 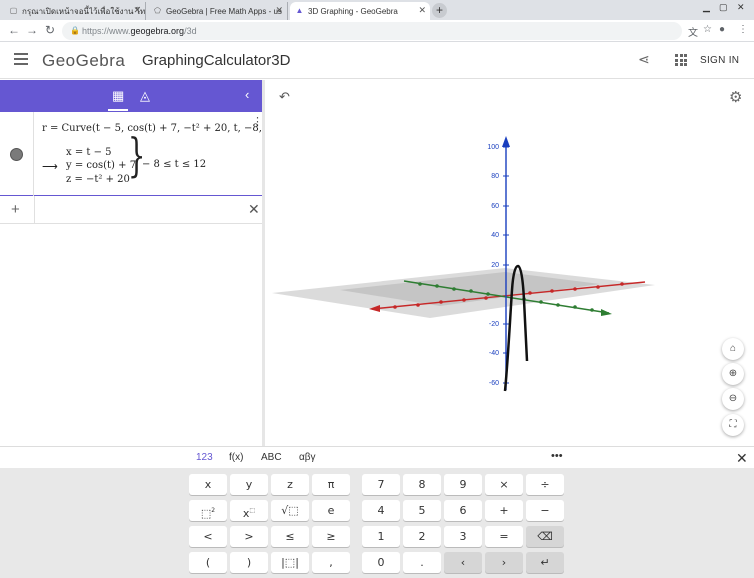 I want to click on key-power: x⬚, so click(x=249, y=510).